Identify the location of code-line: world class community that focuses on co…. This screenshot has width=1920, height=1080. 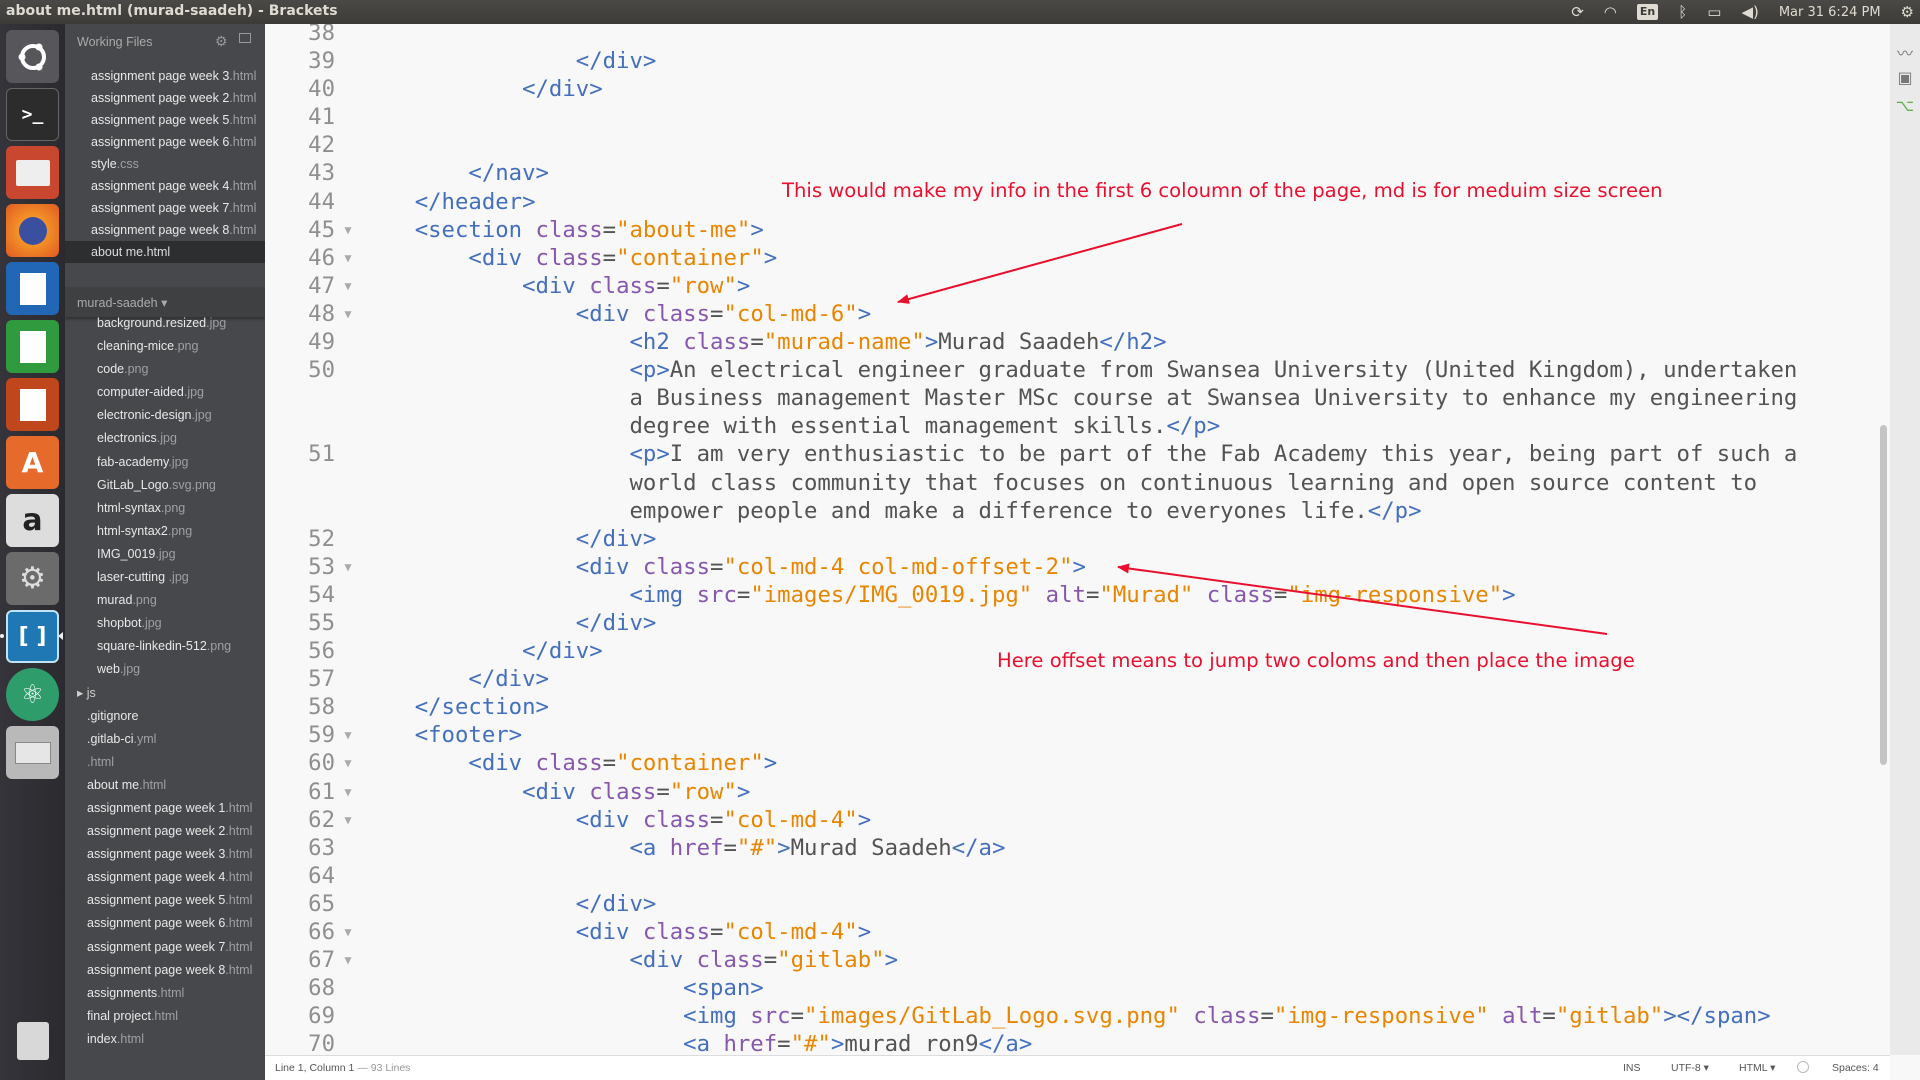
(1077, 483).